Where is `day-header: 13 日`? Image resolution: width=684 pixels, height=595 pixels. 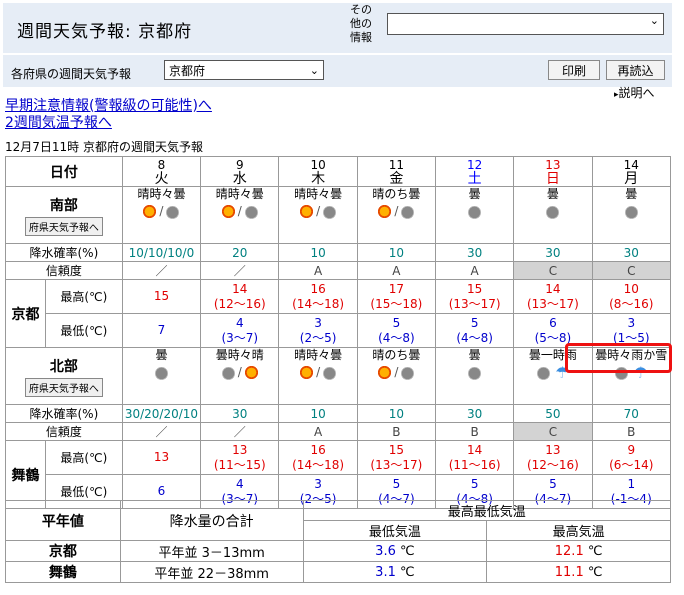 day-header: 13 日 is located at coordinates (553, 171).